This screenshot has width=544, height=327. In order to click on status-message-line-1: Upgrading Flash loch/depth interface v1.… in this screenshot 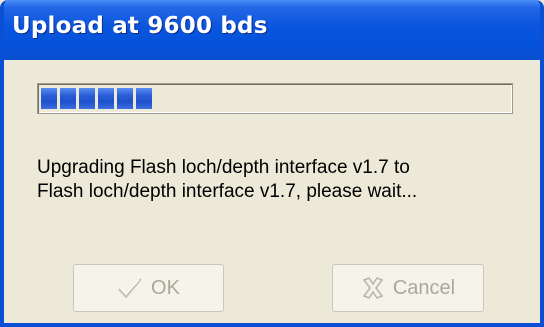, I will do `click(223, 167)`.